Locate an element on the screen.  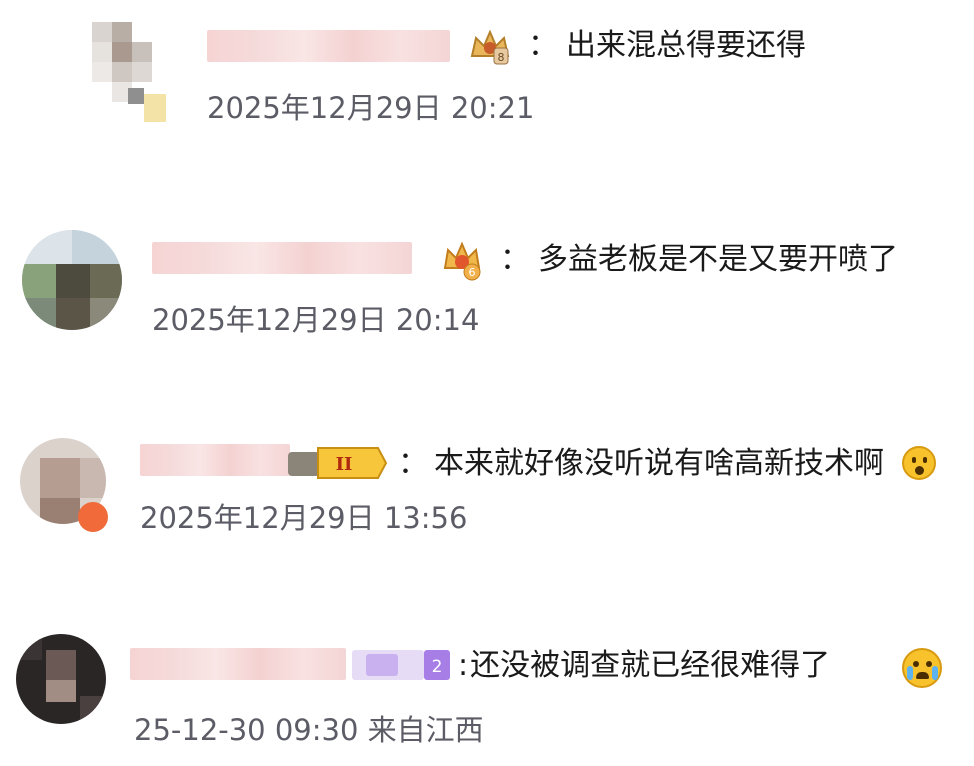
live-mark-icon is located at coordinates (93, 517).